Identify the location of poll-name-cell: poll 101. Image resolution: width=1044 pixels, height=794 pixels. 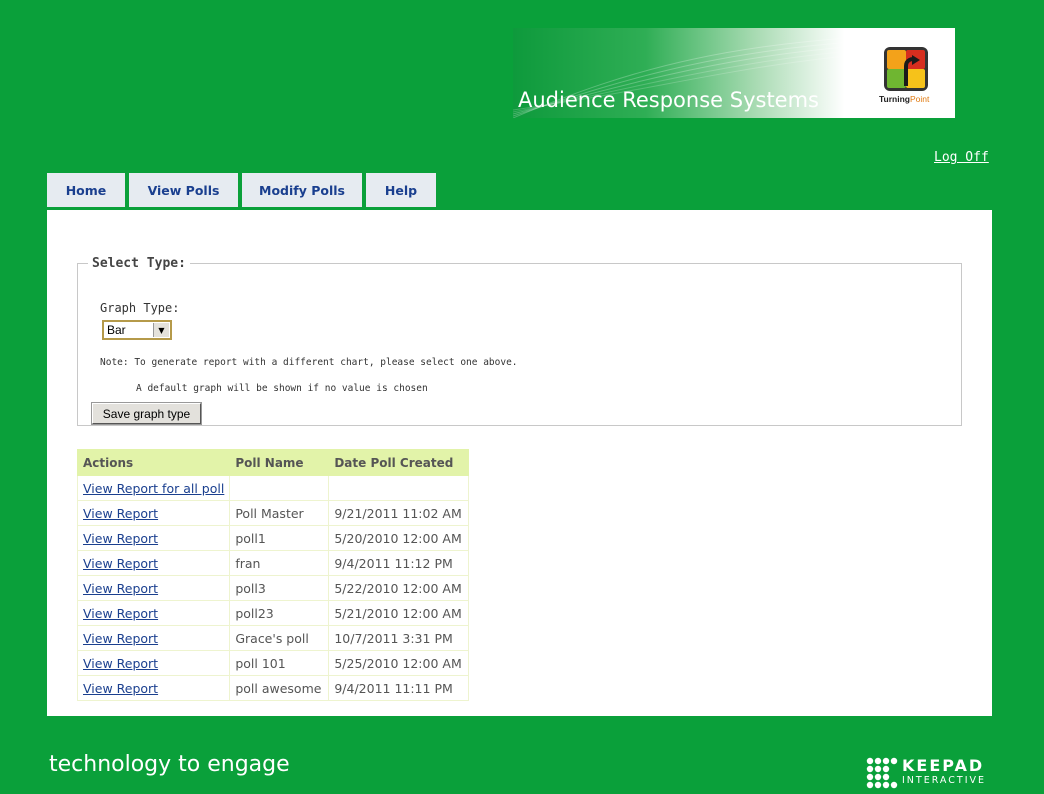
(279, 663).